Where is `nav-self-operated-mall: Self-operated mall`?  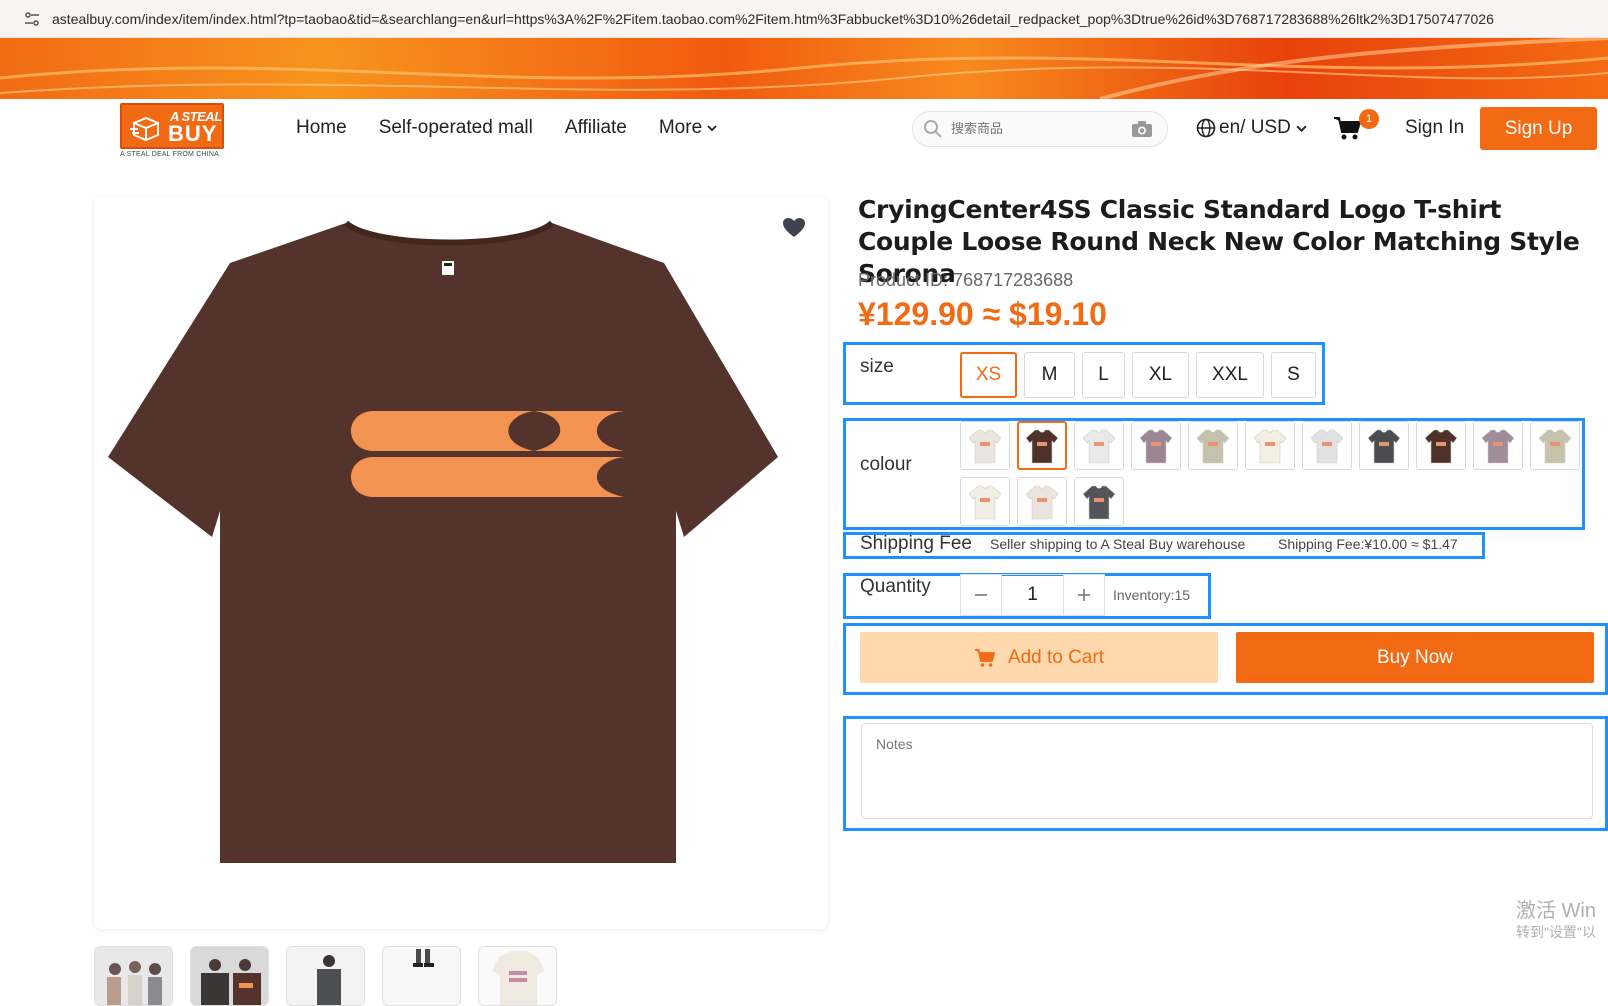 nav-self-operated-mall: Self-operated mall is located at coordinates (456, 128).